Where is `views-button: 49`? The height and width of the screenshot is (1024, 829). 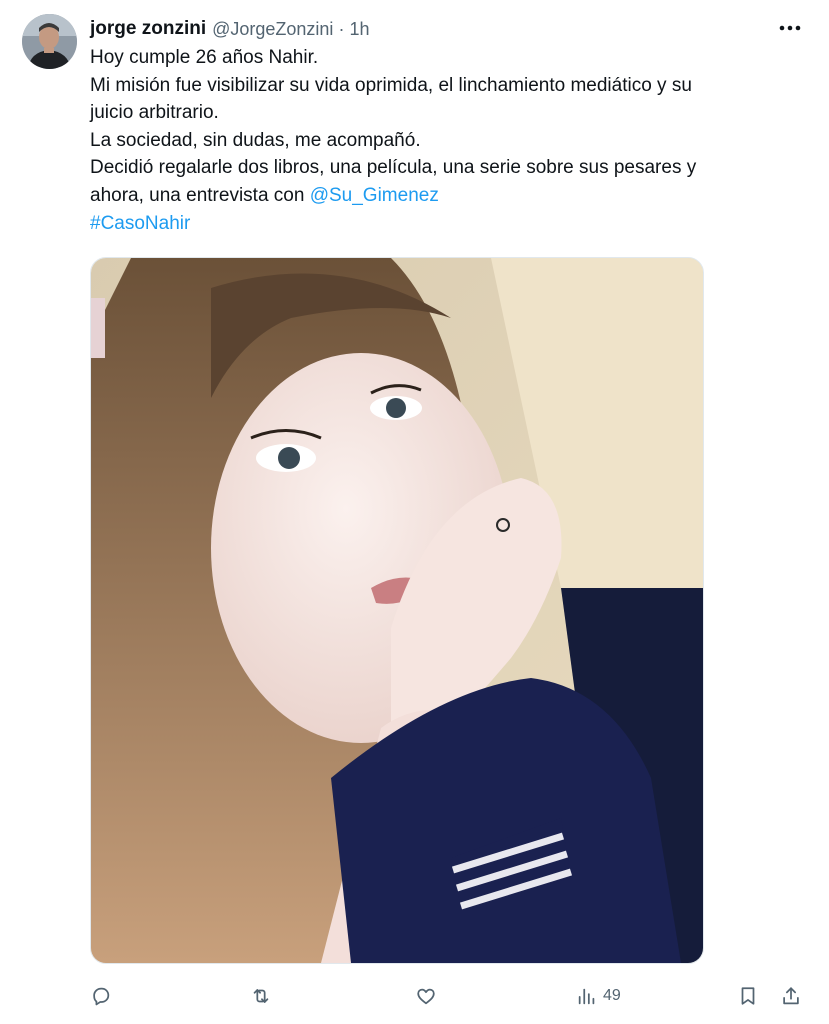
views-button: 49 is located at coordinates (598, 996).